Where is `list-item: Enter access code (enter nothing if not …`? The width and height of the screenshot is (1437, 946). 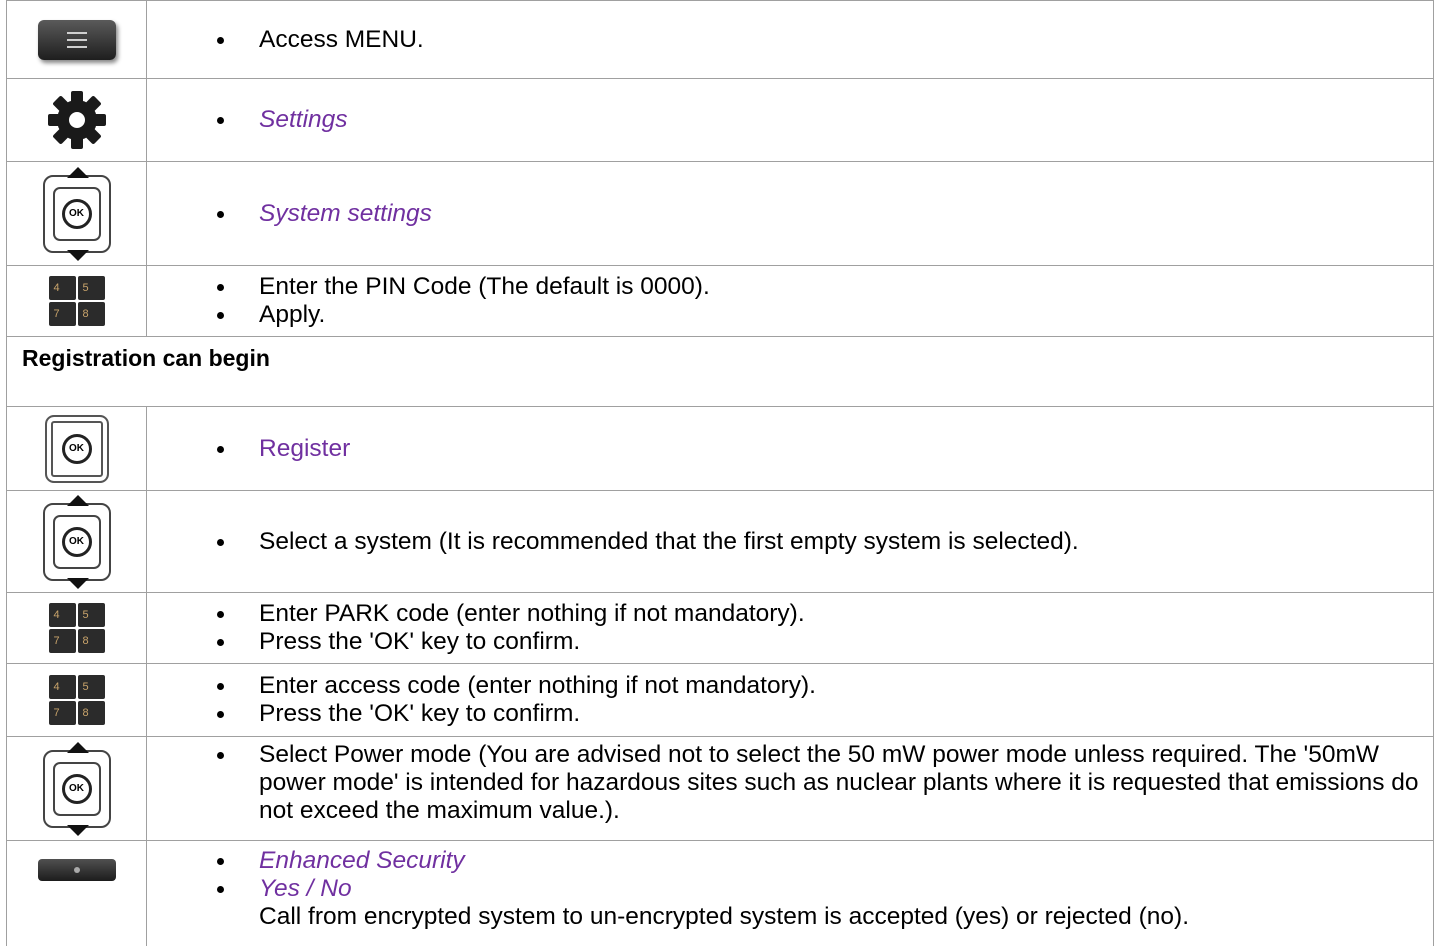
list-item: Enter access code (enter nothing if not … is located at coordinates (790, 686).